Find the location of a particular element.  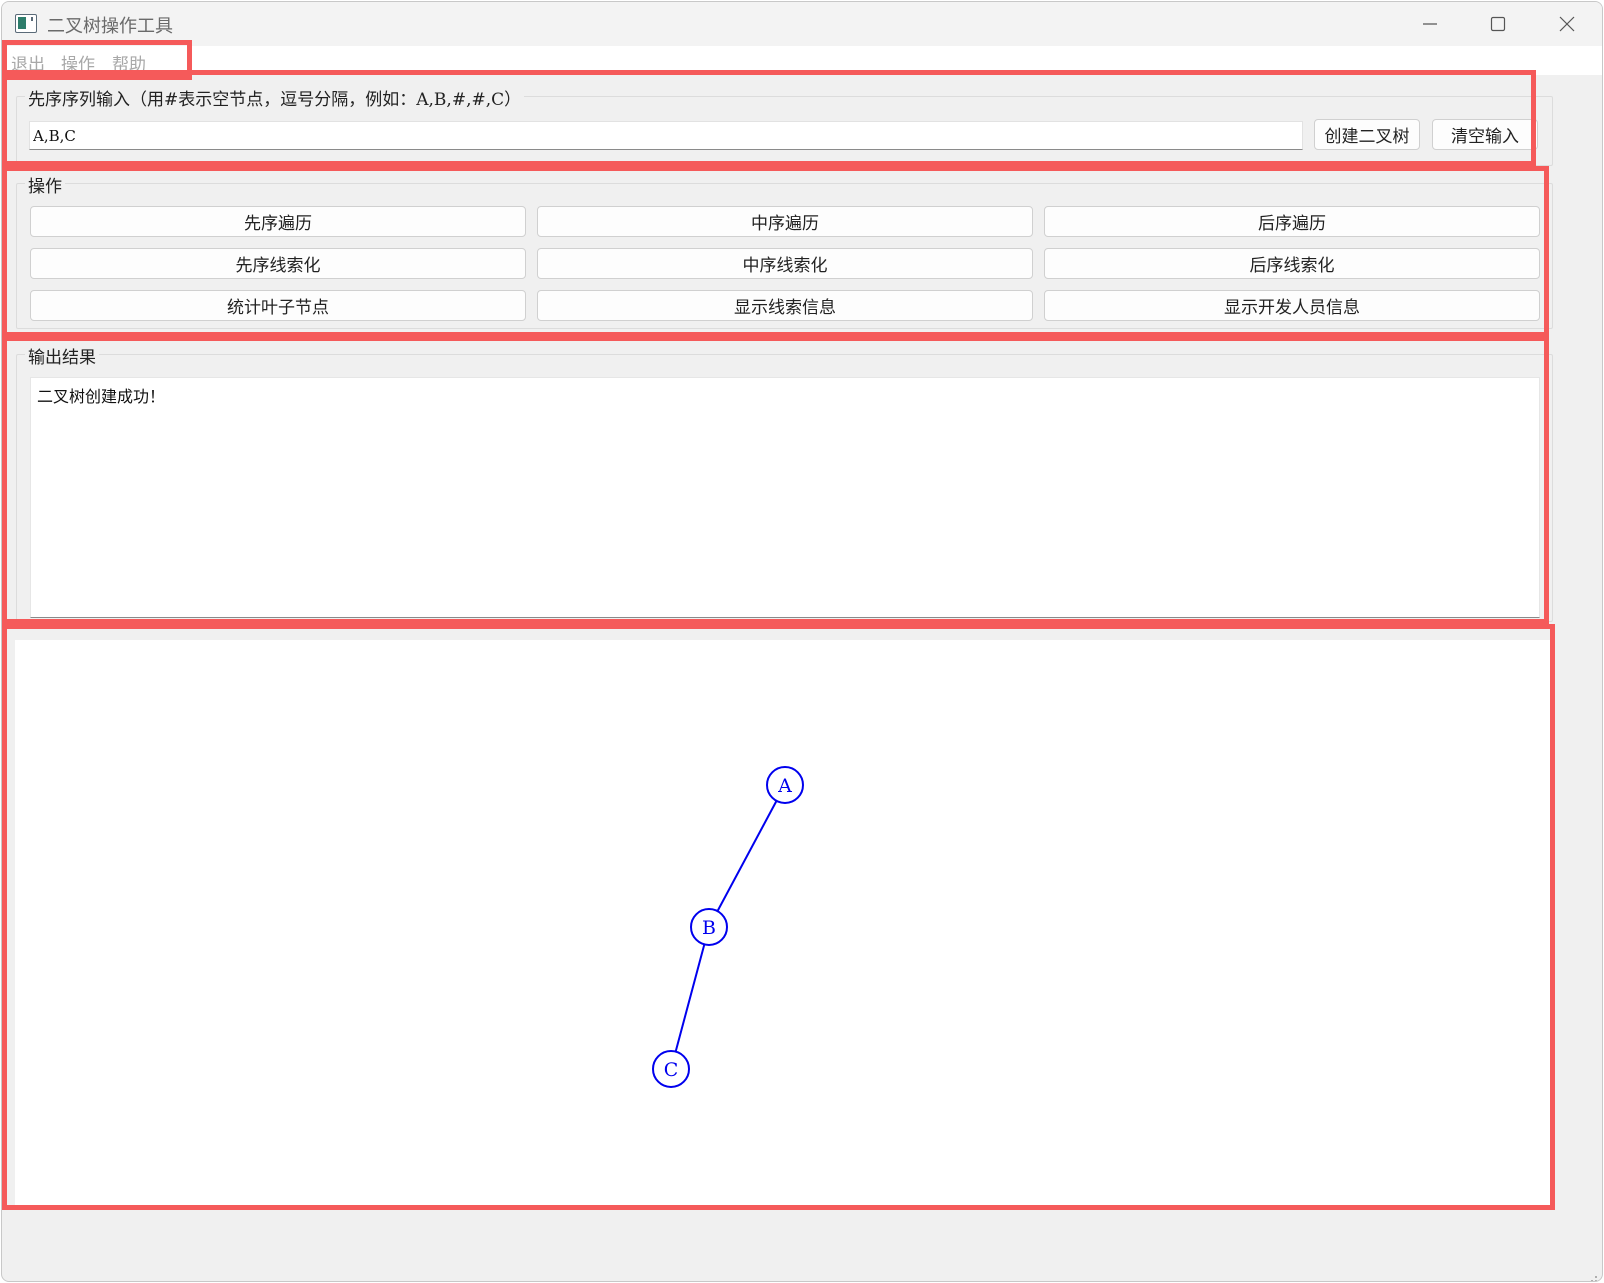

menu-exit: 退出 is located at coordinates (28, 62).